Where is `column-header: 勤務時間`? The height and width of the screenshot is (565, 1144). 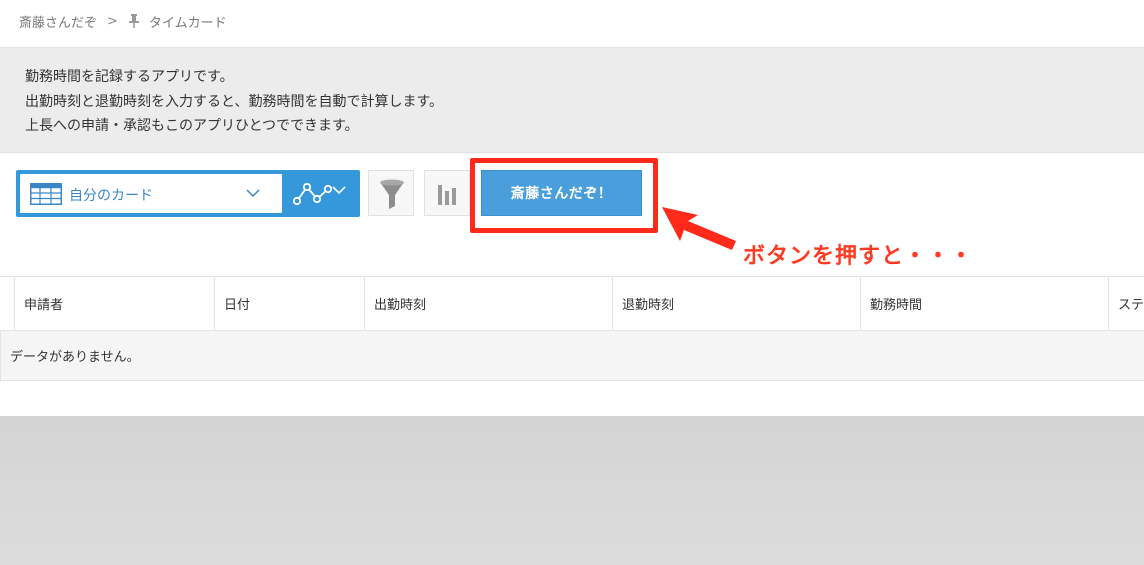
column-header: 勤務時間 is located at coordinates (984, 303).